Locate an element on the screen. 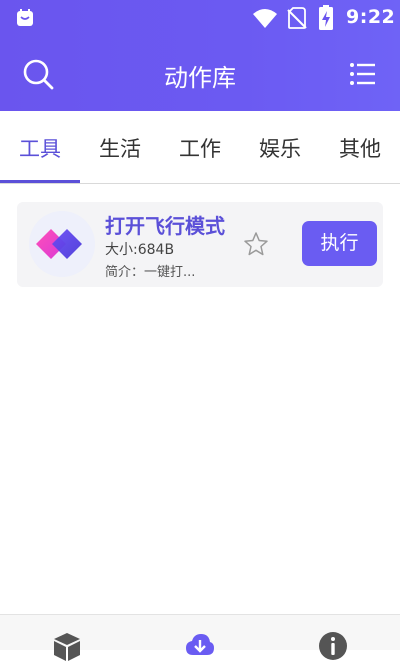 Image resolution: width=400 pixels, height=661 pixels. action-title: 打开飞行模式 is located at coordinates (165, 226).